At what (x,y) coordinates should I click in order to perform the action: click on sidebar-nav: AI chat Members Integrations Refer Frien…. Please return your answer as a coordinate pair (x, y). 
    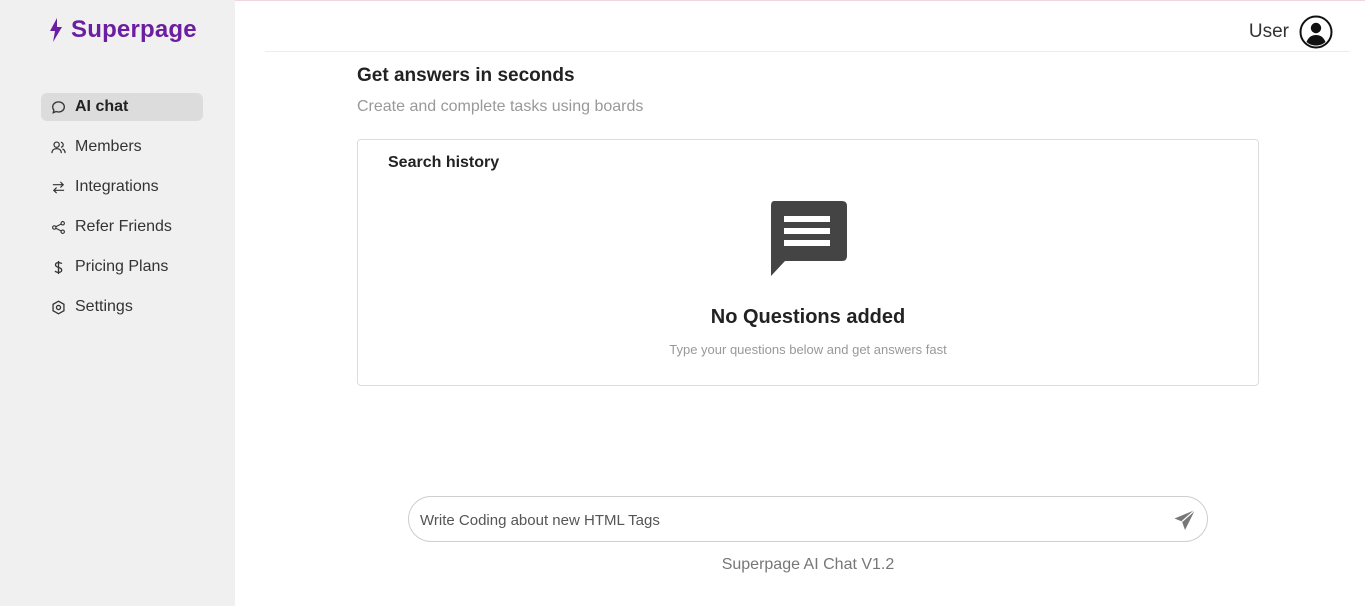
    Looking at the image, I should click on (122, 213).